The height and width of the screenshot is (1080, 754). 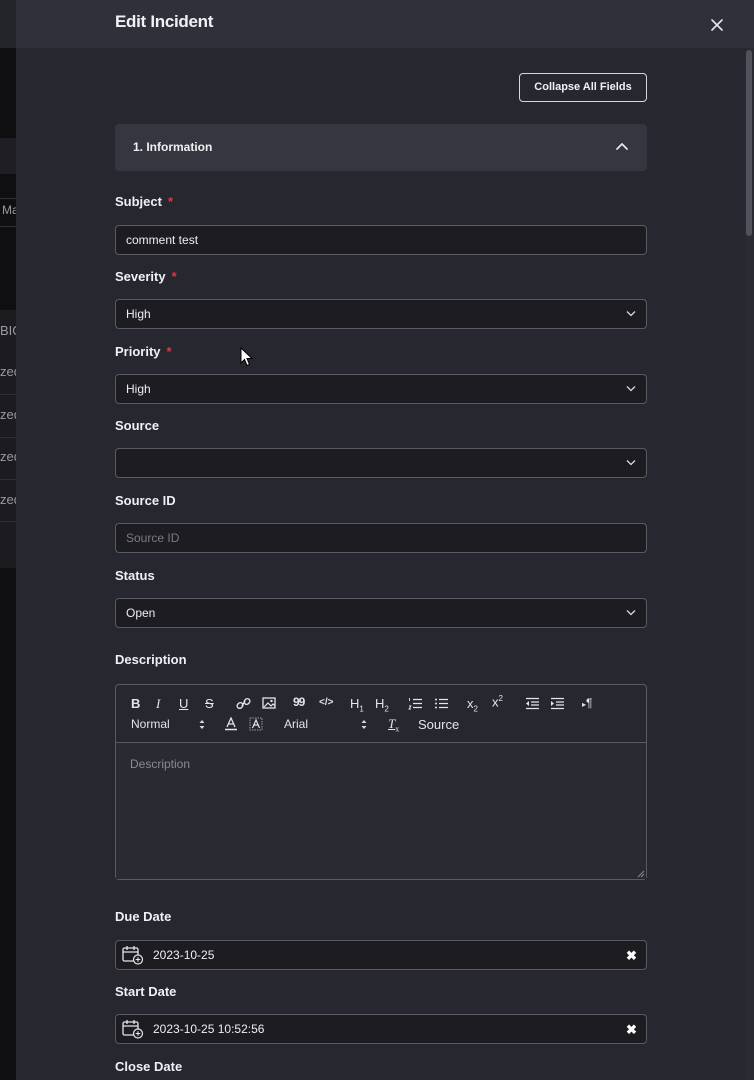 I want to click on priority-label: Priority *, so click(x=143, y=351).